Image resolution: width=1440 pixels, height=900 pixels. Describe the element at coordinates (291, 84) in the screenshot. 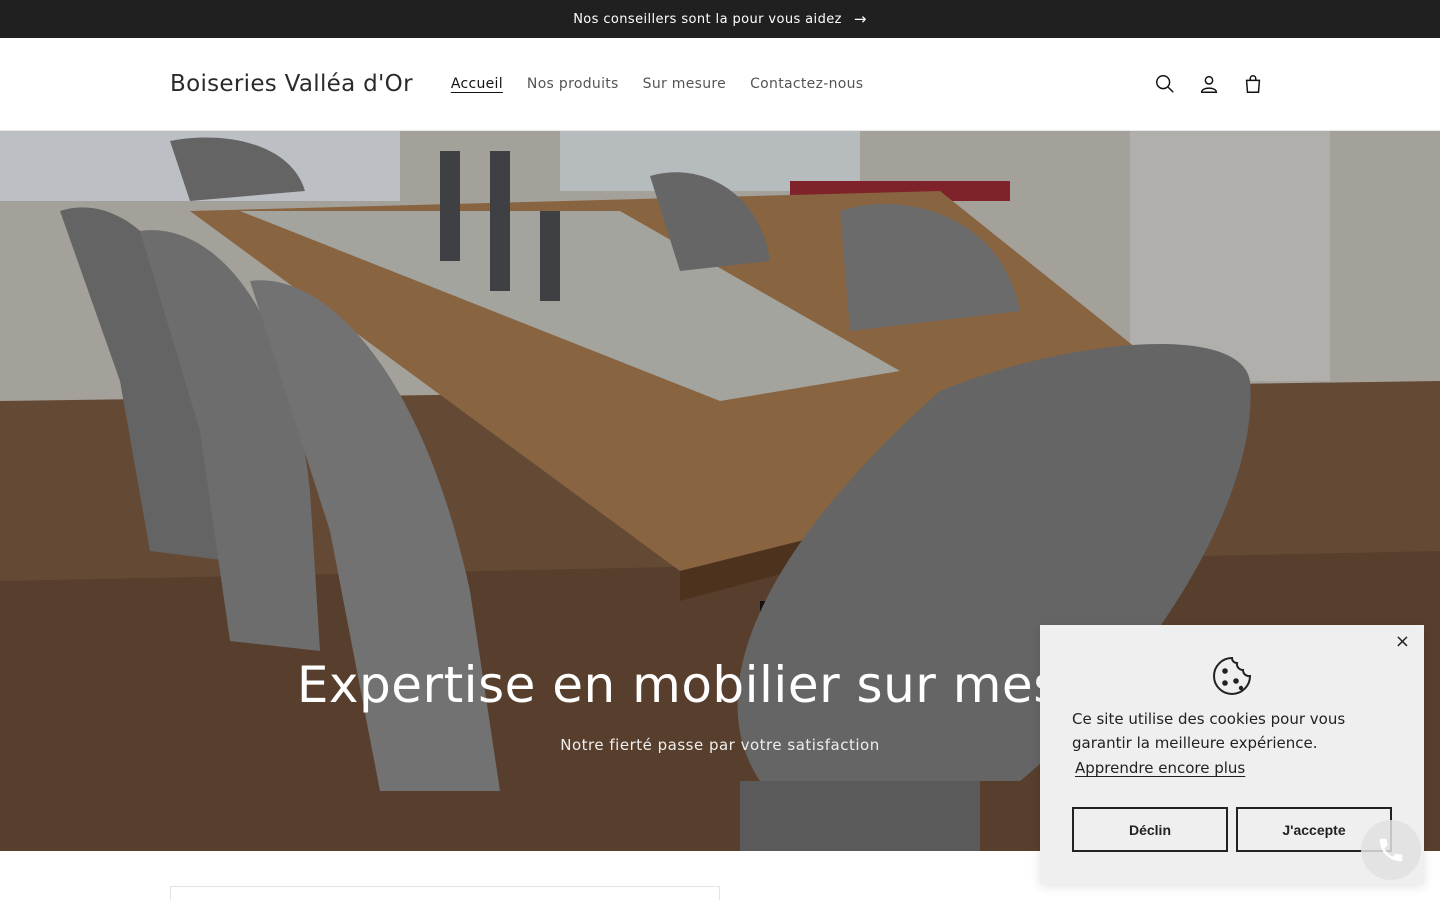

I see `site-logo: Boiseries Valléa d'Or` at that location.